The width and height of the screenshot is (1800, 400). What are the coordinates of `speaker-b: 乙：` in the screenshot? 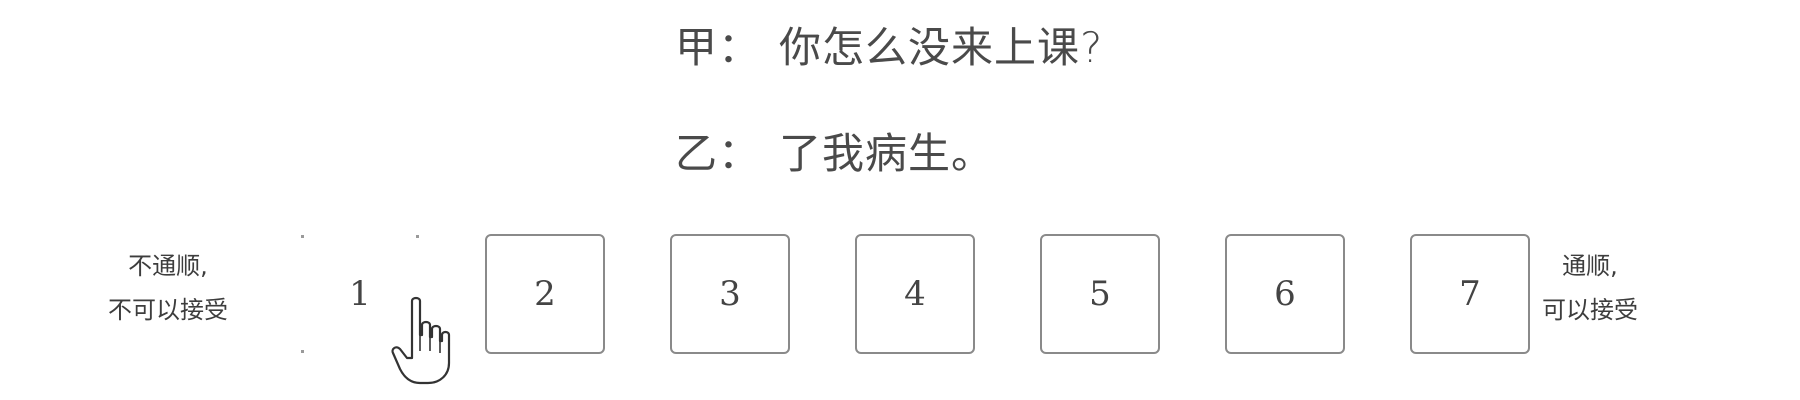 It's located at (718, 153).